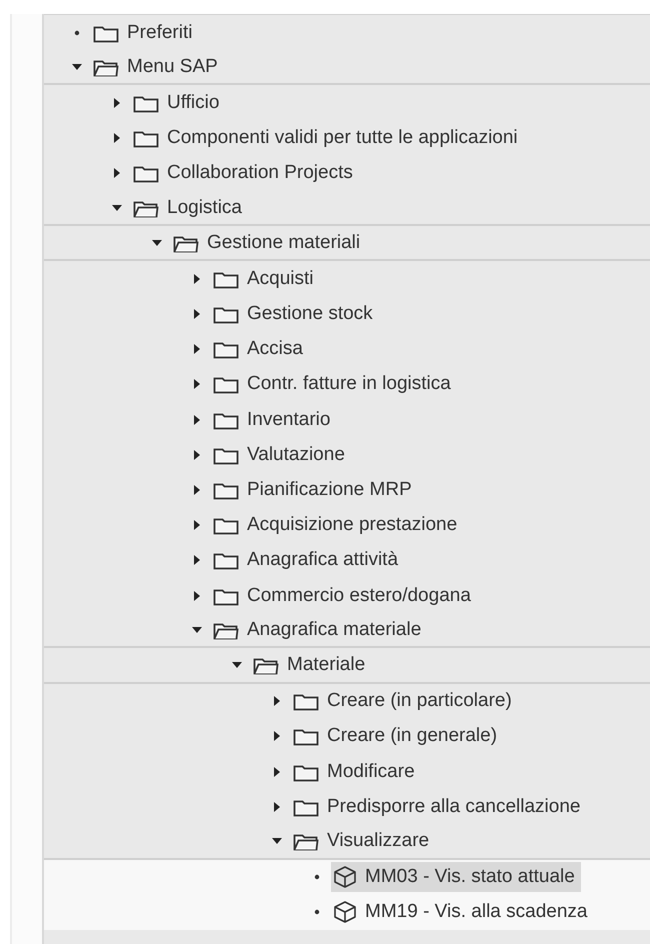  What do you see at coordinates (456, 877) in the screenshot?
I see `transaction-item: MM03 - Vis. stato attuale` at bounding box center [456, 877].